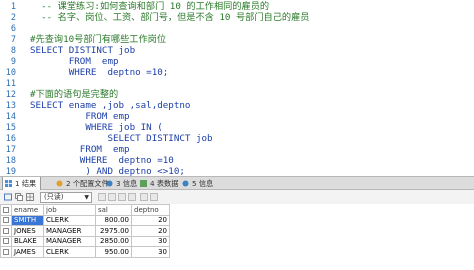 This screenshot has width=474, height=270. I want to click on tab-profiles: 2 个配置文件, so click(81, 183).